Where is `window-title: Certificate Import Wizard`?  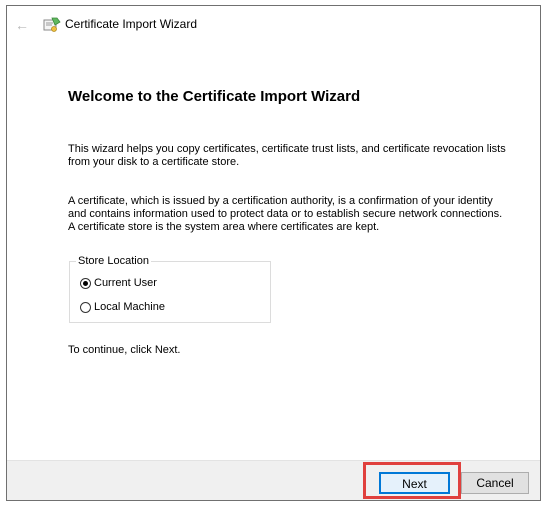 window-title: Certificate Import Wizard is located at coordinates (131, 24).